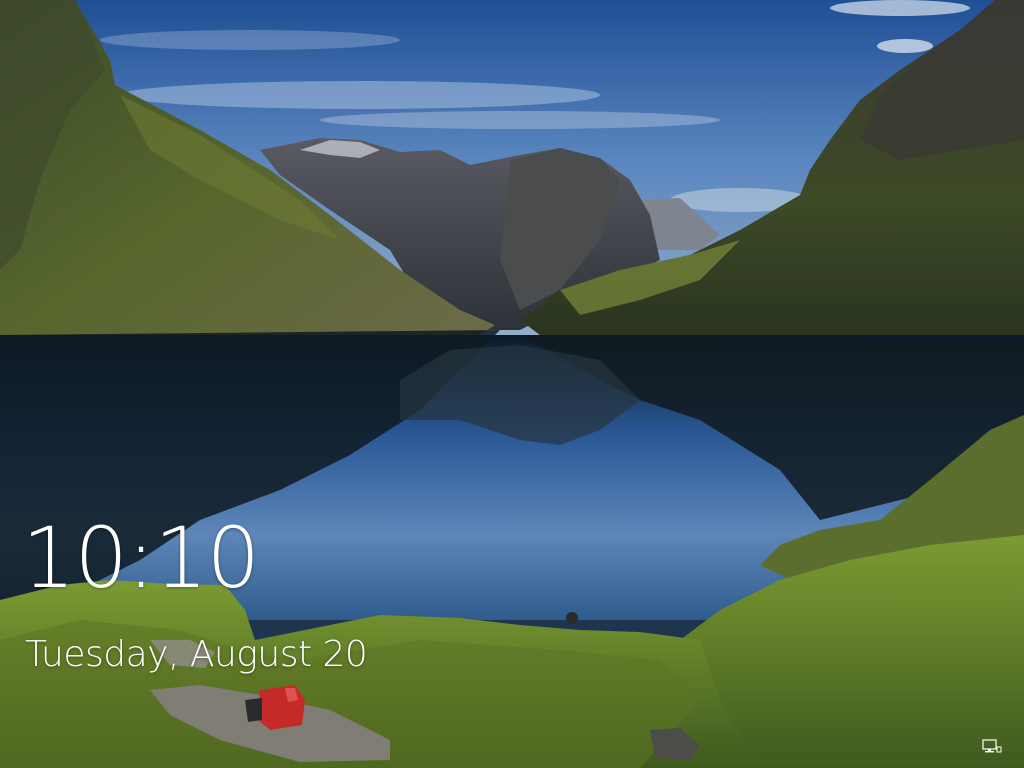 Image resolution: width=1024 pixels, height=768 pixels. Describe the element at coordinates (992, 747) in the screenshot. I see `network-icon` at that location.